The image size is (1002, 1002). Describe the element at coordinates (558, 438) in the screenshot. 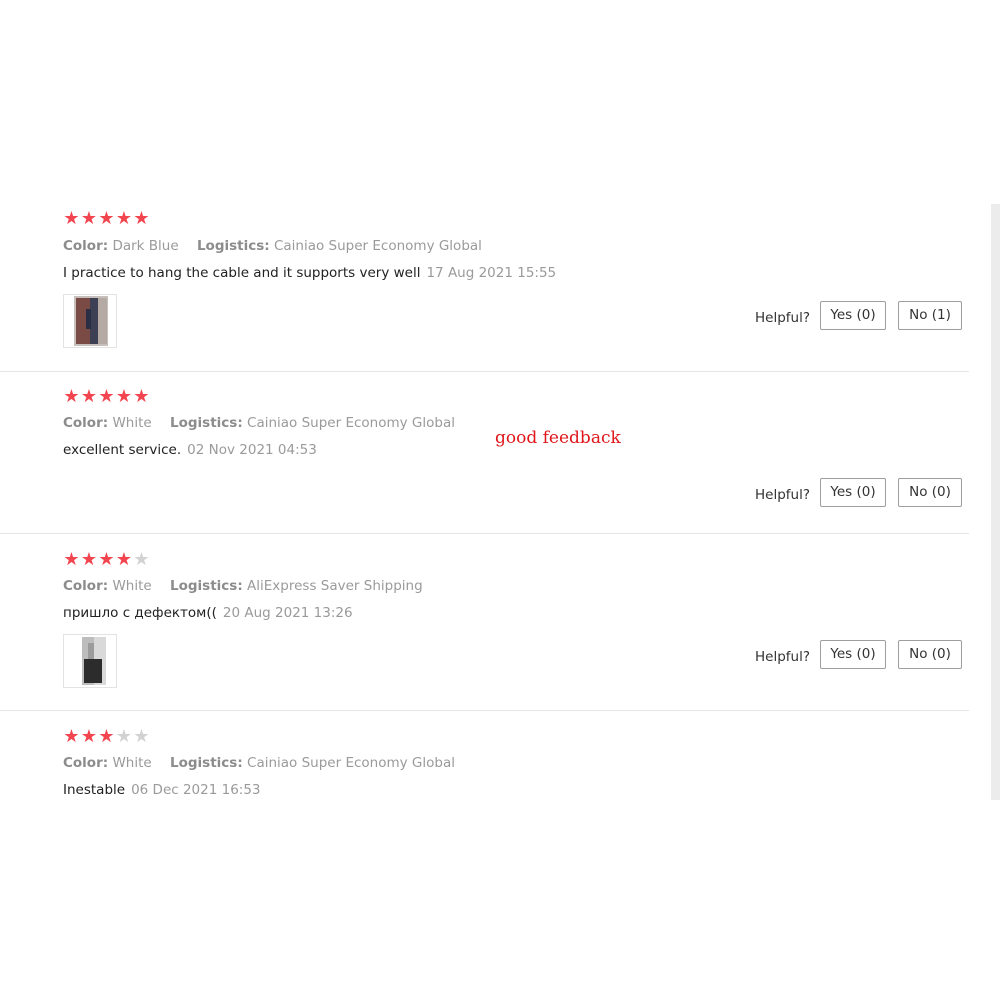

I see `annotation-text: good feedback` at that location.